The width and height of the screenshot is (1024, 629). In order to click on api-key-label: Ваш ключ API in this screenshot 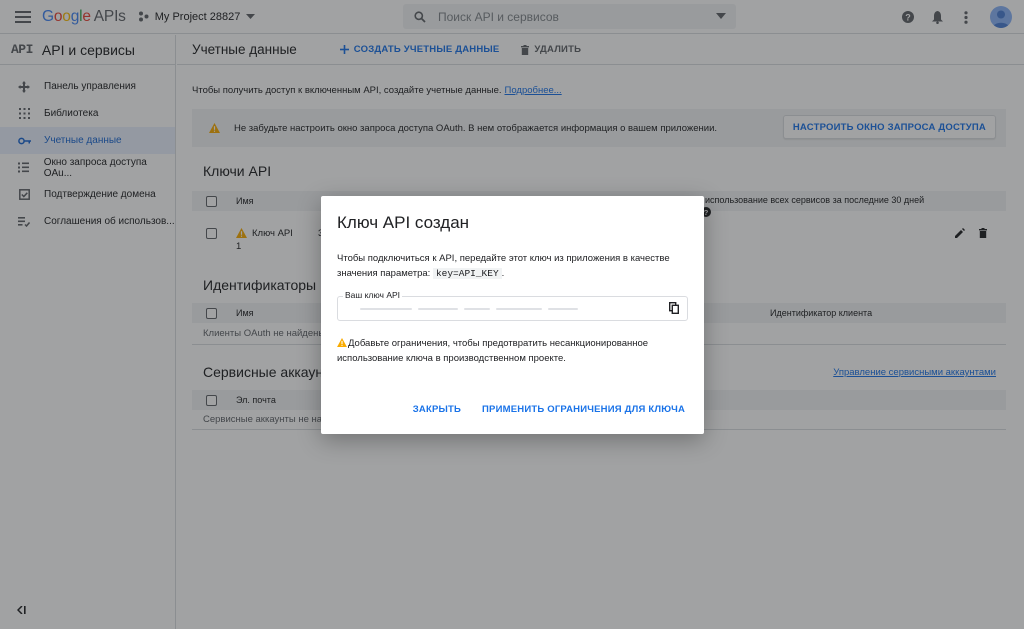, I will do `click(373, 295)`.